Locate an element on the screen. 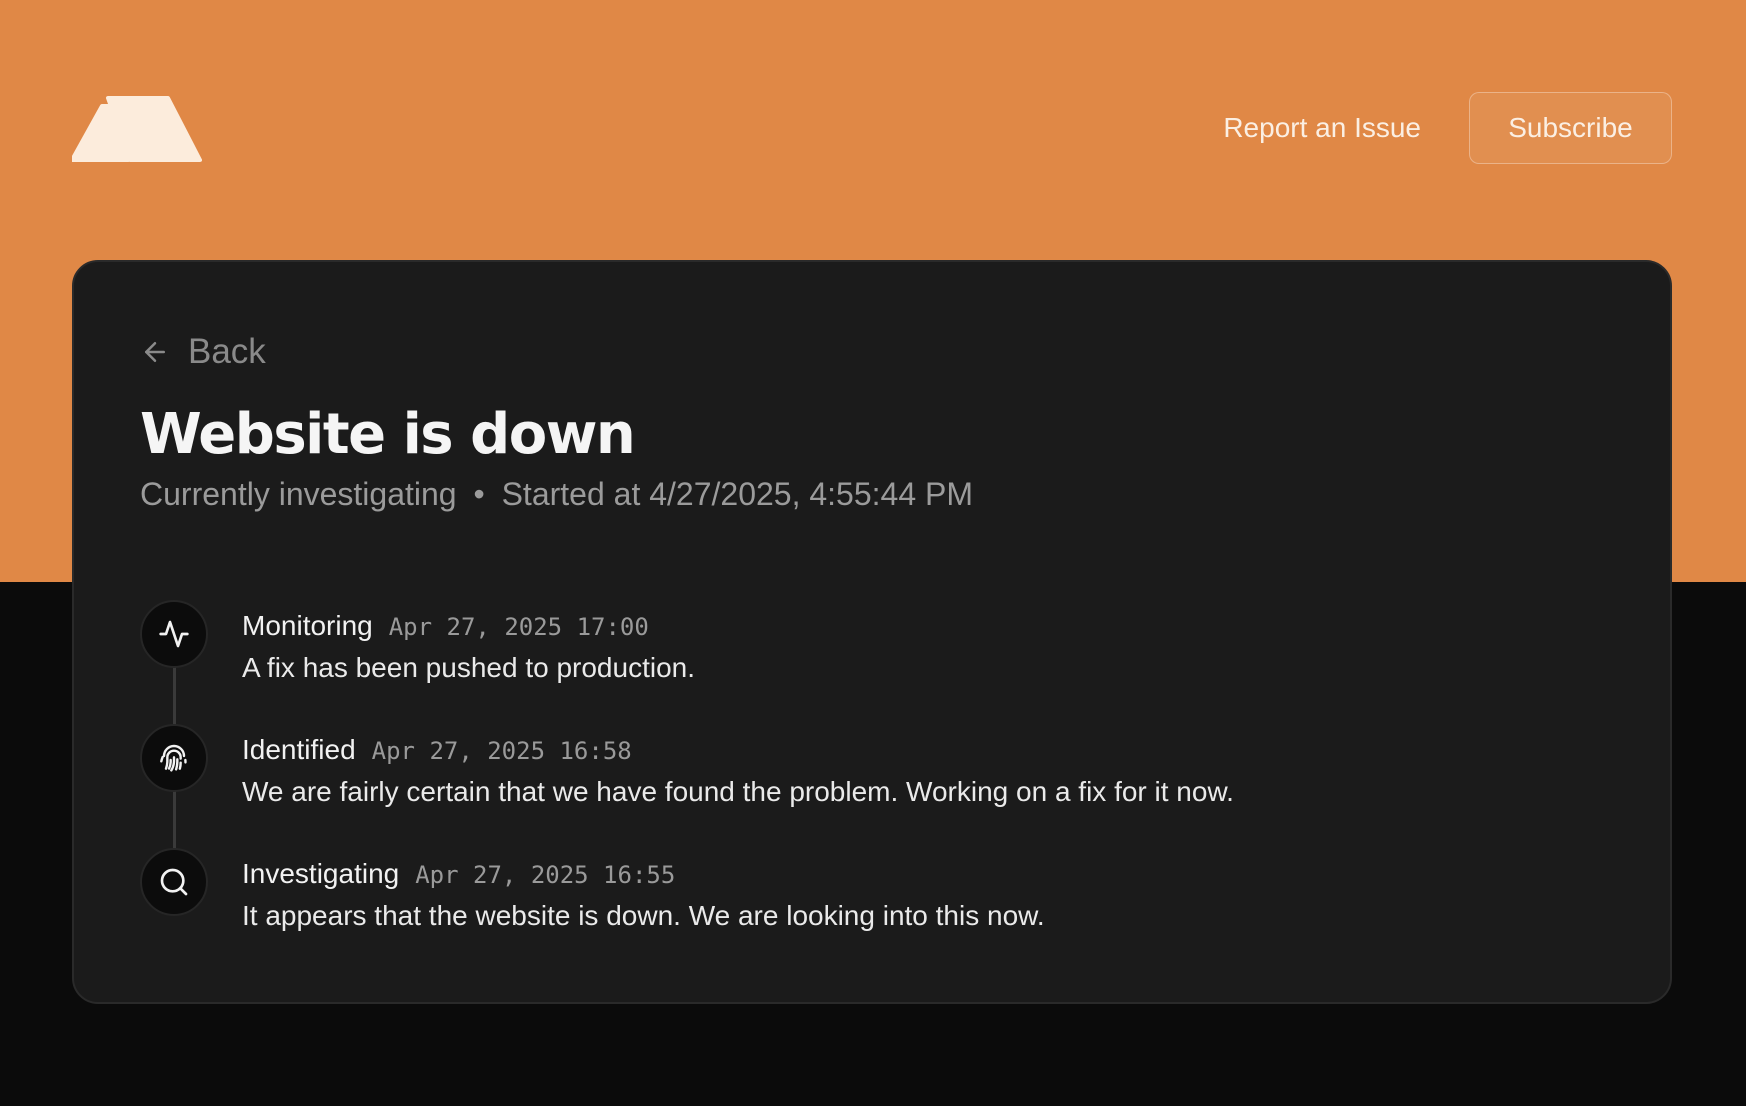  update-time: Apr 27, 2025 16:58 is located at coordinates (501, 751).